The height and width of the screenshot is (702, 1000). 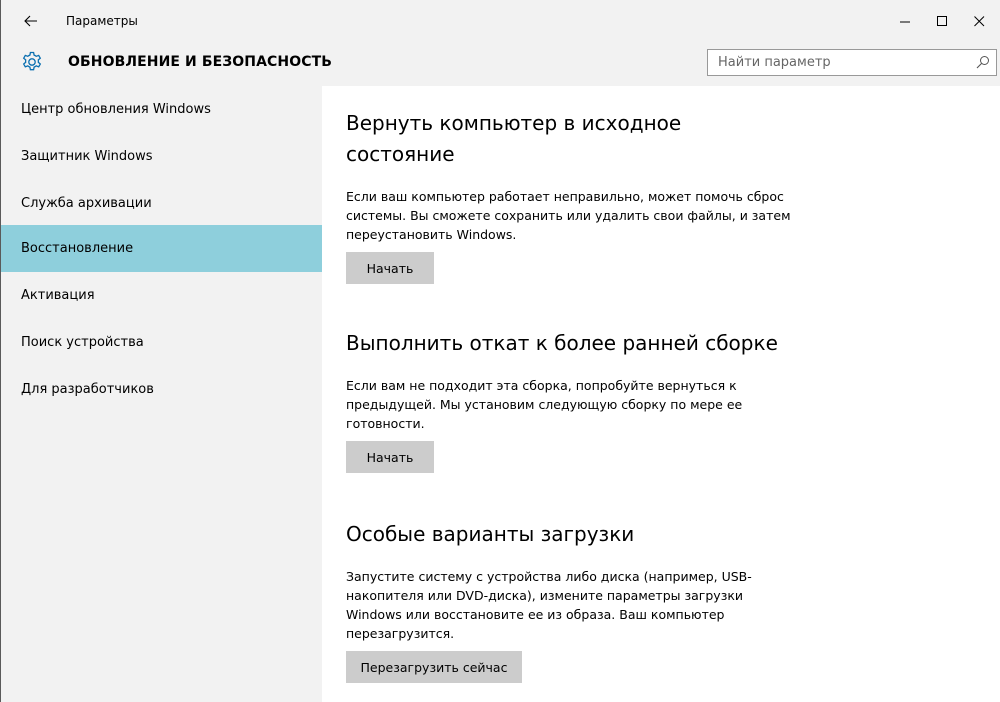 I want to click on sidebar-item-label: Активация, so click(x=58, y=295).